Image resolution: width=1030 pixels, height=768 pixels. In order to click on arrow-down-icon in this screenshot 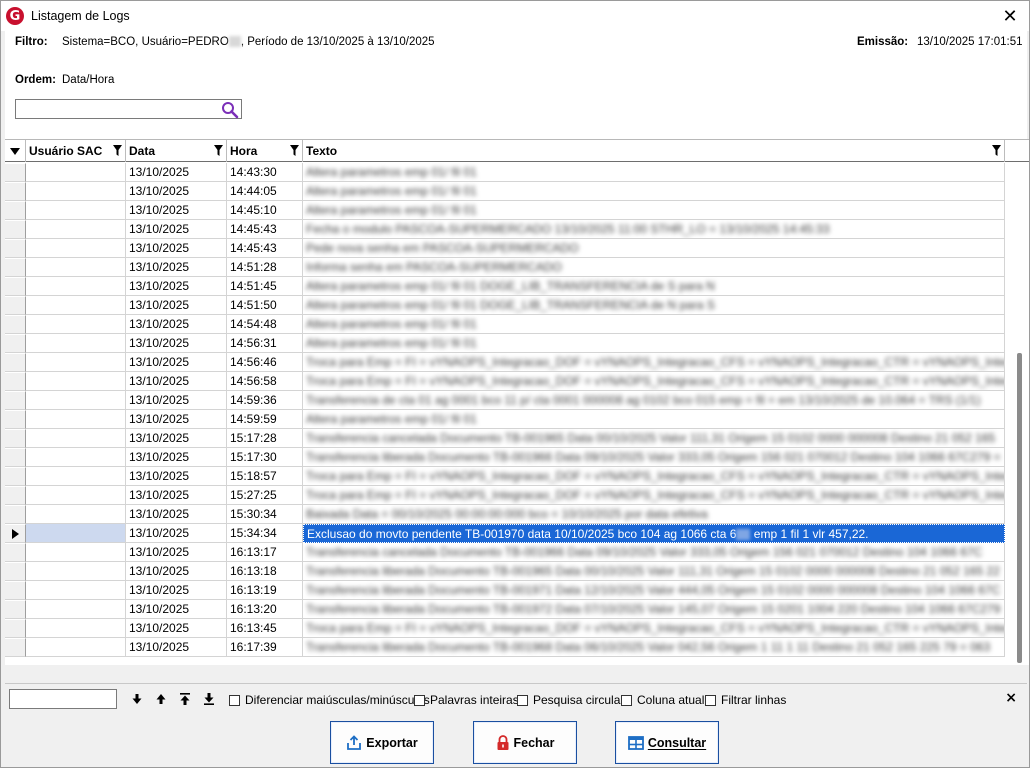, I will do `click(137, 699)`.